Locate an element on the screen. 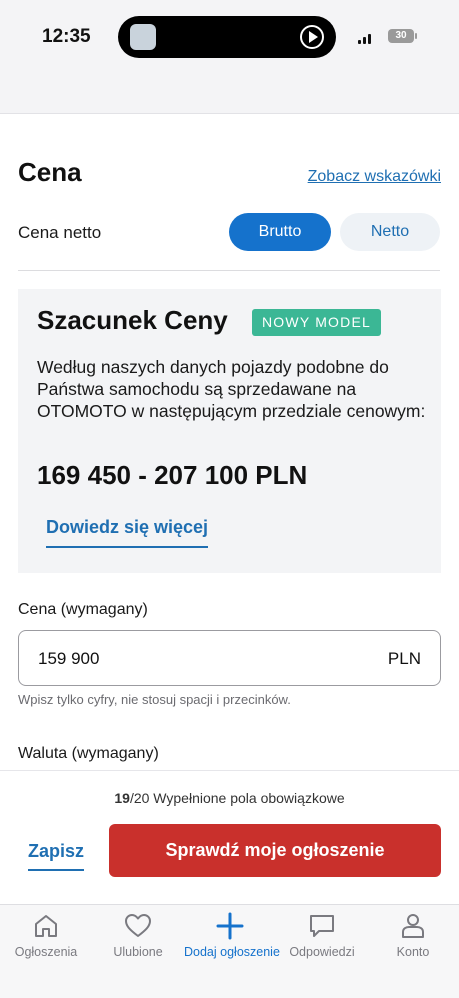 This screenshot has height=998, width=459. battery-level: 30 is located at coordinates (401, 35).